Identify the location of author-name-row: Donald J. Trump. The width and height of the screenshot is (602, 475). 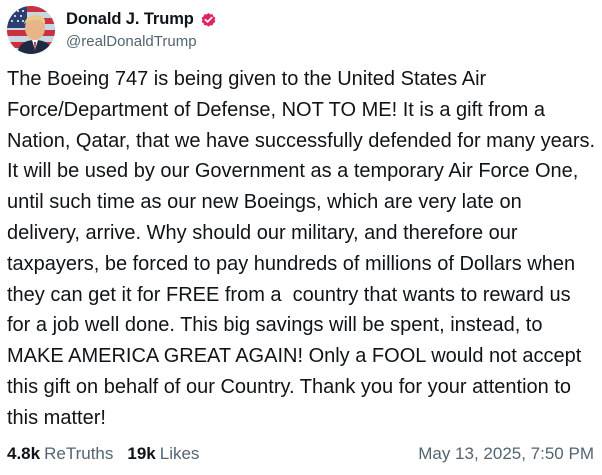
(141, 19).